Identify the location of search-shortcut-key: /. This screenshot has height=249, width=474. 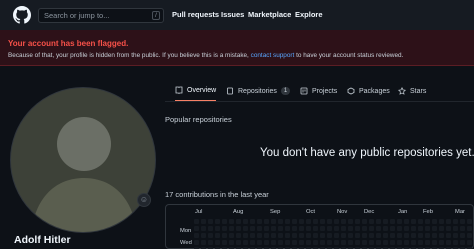
(156, 15).